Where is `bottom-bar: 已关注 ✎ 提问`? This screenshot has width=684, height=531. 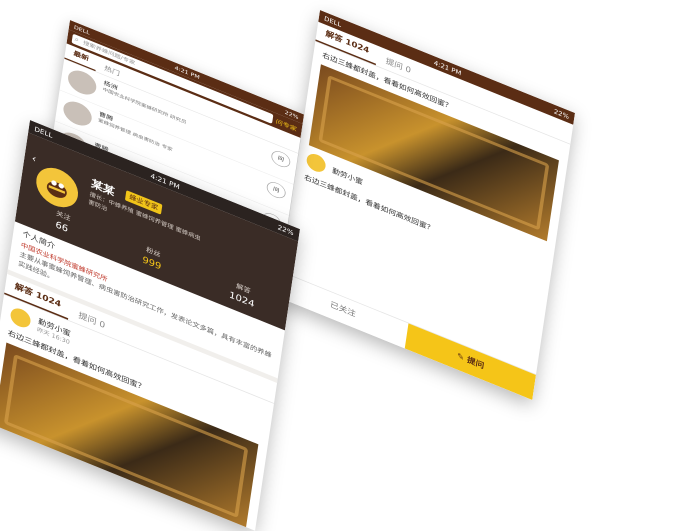
bottom-bar: 已关注 ✎ 提问 is located at coordinates (407, 335).